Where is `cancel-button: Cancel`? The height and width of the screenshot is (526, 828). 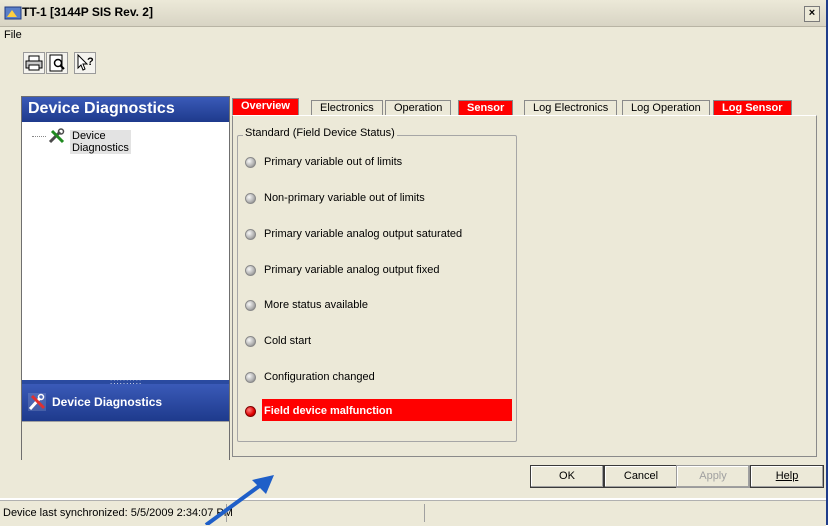
cancel-button: Cancel is located at coordinates (641, 476).